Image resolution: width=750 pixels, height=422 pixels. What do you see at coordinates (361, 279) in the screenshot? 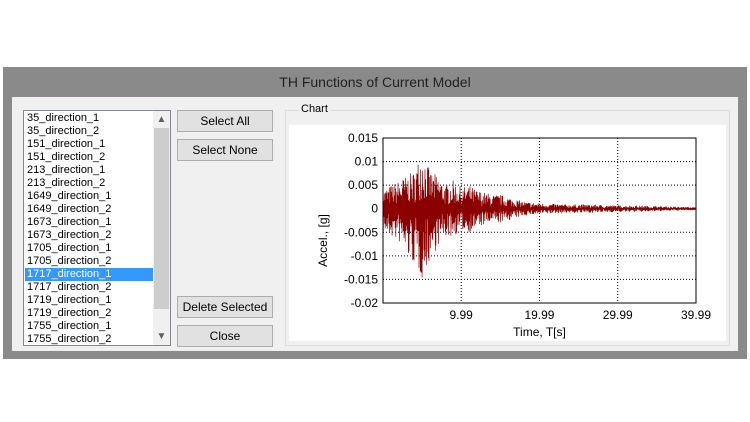
I see `y-tick-label: -0.015` at bounding box center [361, 279].